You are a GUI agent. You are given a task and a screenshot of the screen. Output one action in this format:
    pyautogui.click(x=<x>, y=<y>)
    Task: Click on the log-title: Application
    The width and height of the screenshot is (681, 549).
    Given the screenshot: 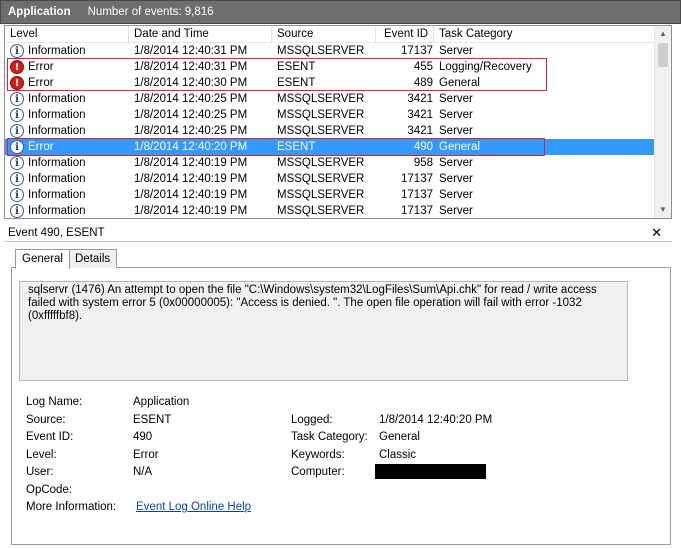 What is the action you would take?
    pyautogui.click(x=39, y=12)
    